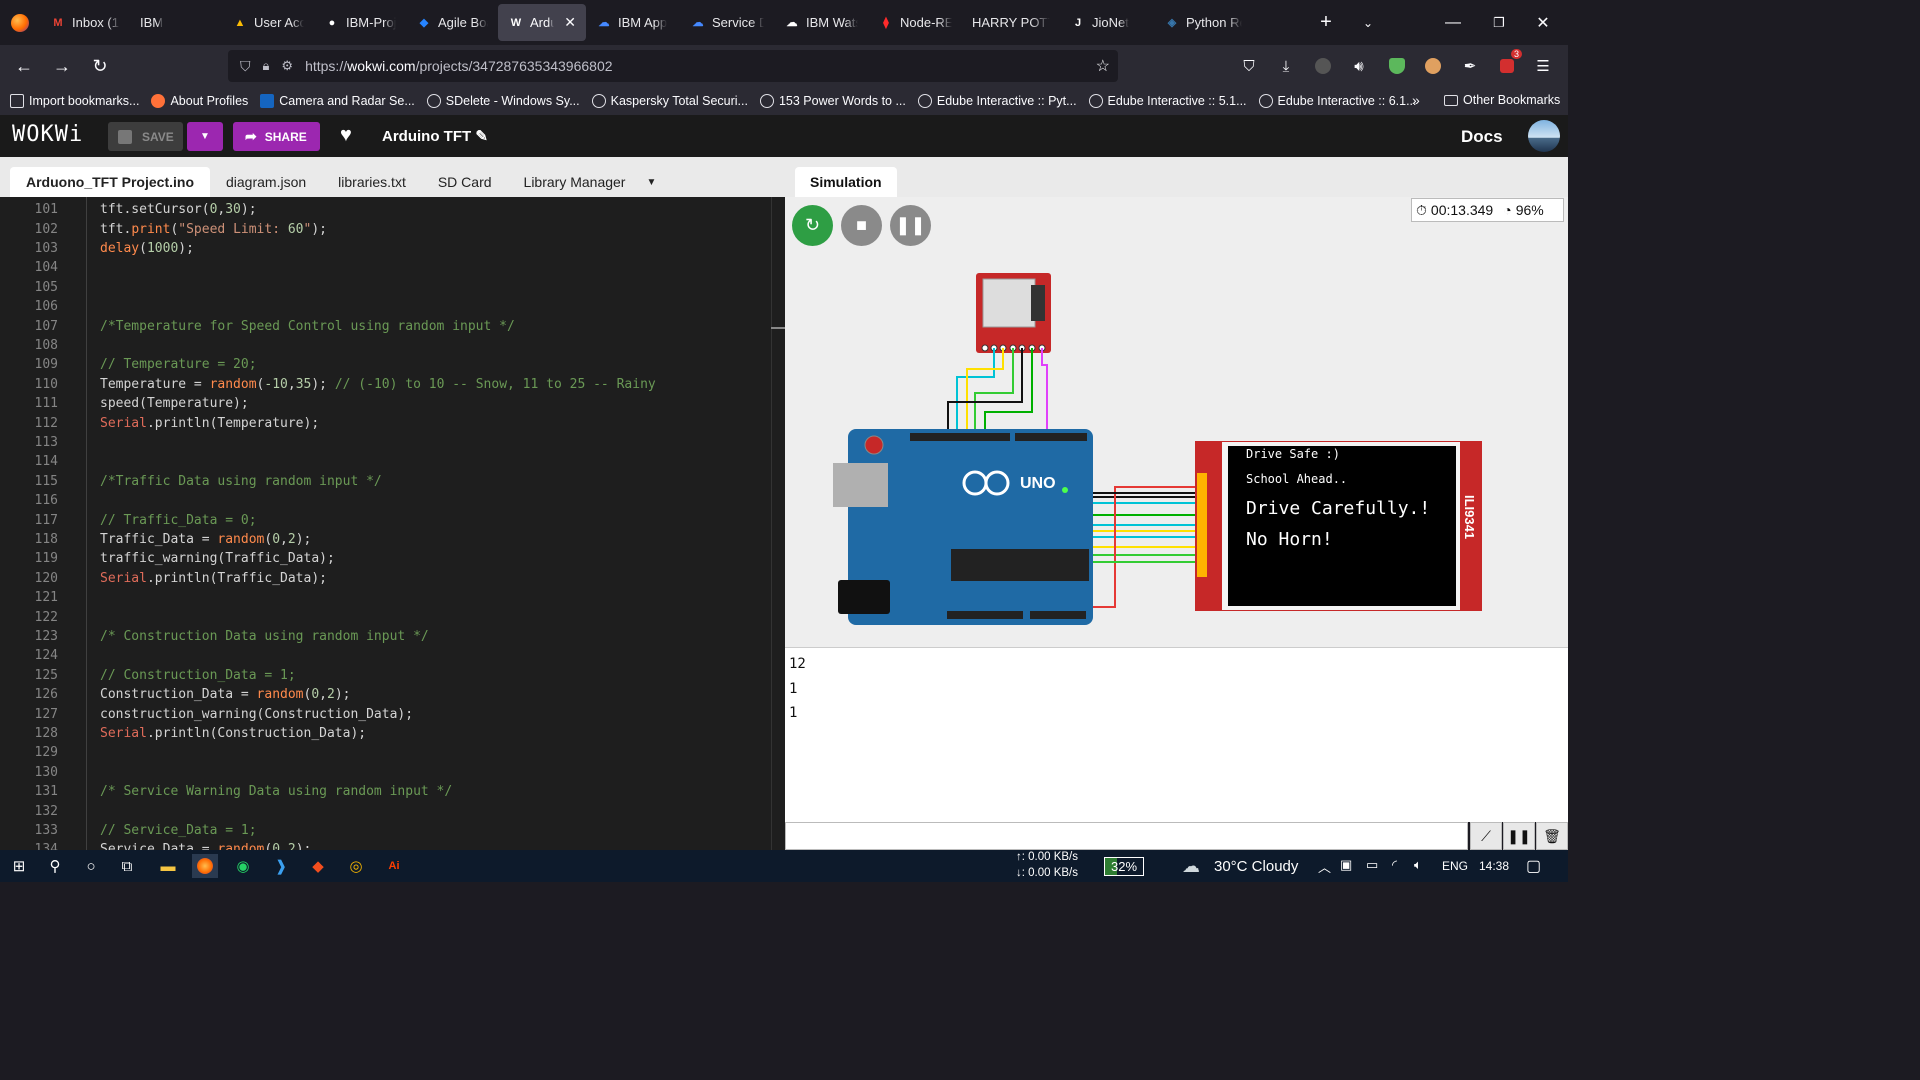 Image resolution: width=1920 pixels, height=1080 pixels. I want to click on meet-now-icon: ▣, so click(1346, 865).